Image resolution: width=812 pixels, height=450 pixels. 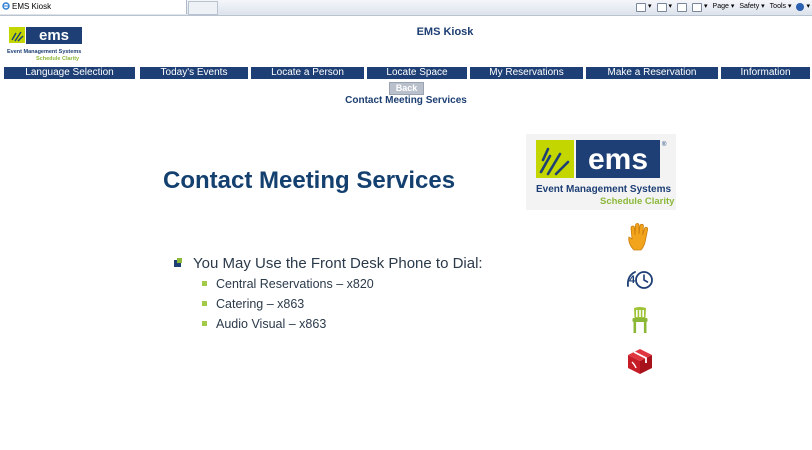 What do you see at coordinates (781, 7) in the screenshot?
I see `tools-menu: Tools ▾` at bounding box center [781, 7].